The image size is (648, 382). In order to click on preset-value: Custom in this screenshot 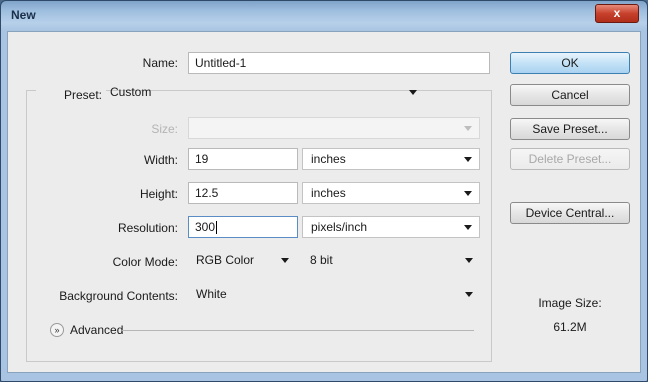, I will do `click(131, 92)`.